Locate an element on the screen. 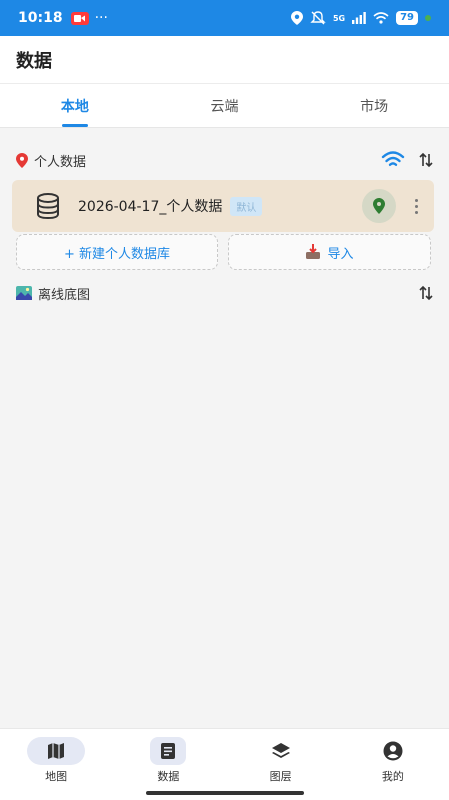 This screenshot has width=449, height=800. nav-map-label: 地图 is located at coordinates (56, 776).